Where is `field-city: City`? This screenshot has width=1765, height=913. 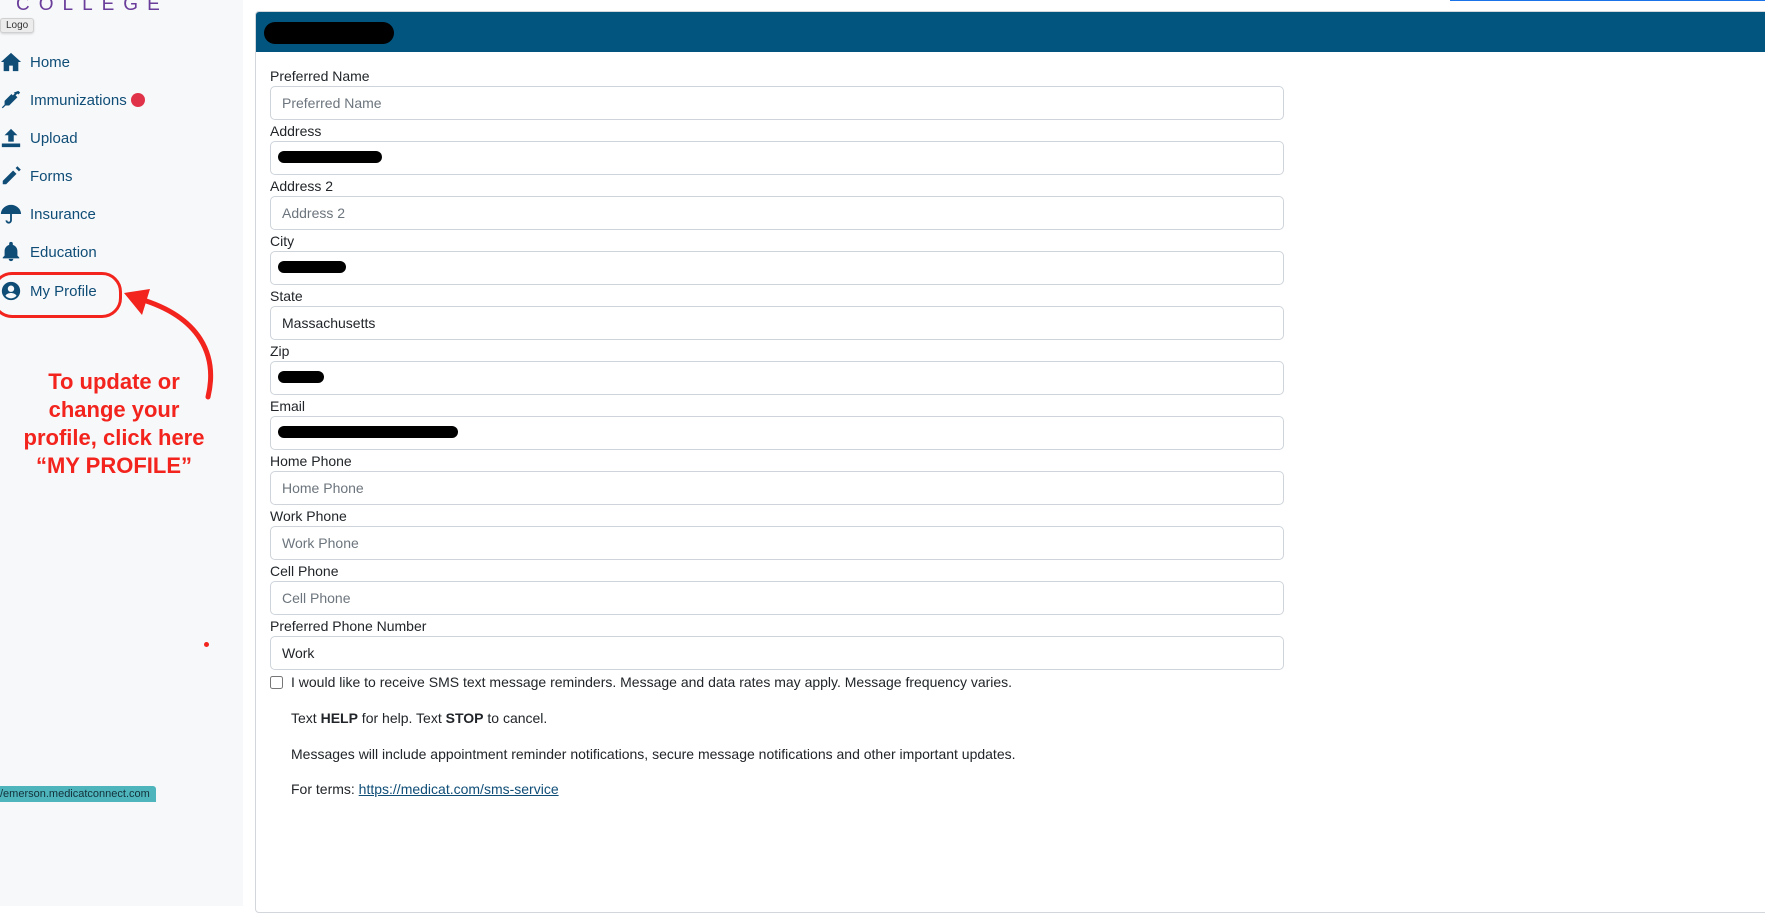
field-city: City is located at coordinates (777, 258).